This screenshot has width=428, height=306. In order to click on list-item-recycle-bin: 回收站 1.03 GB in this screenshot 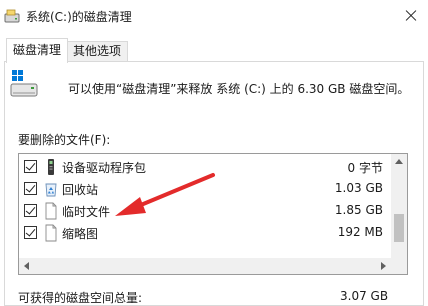, I will do `click(205, 189)`.